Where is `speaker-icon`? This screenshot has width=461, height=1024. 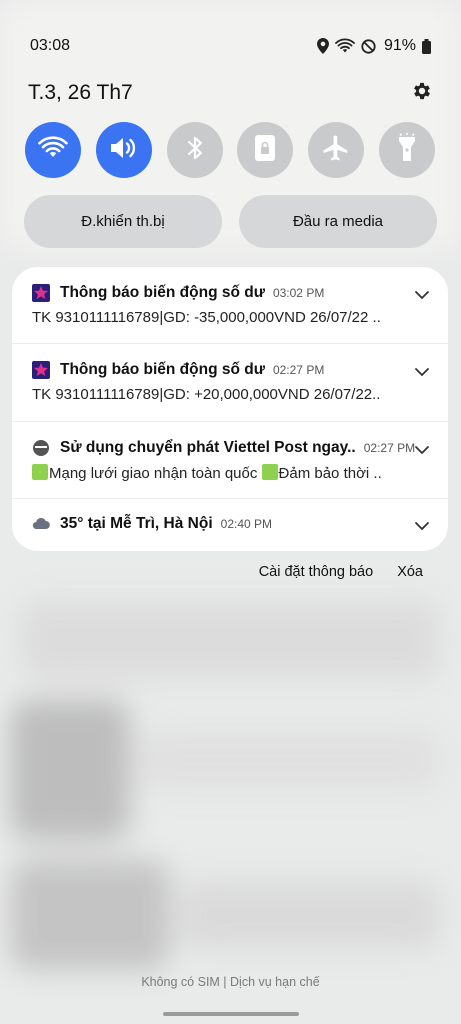 speaker-icon is located at coordinates (124, 150).